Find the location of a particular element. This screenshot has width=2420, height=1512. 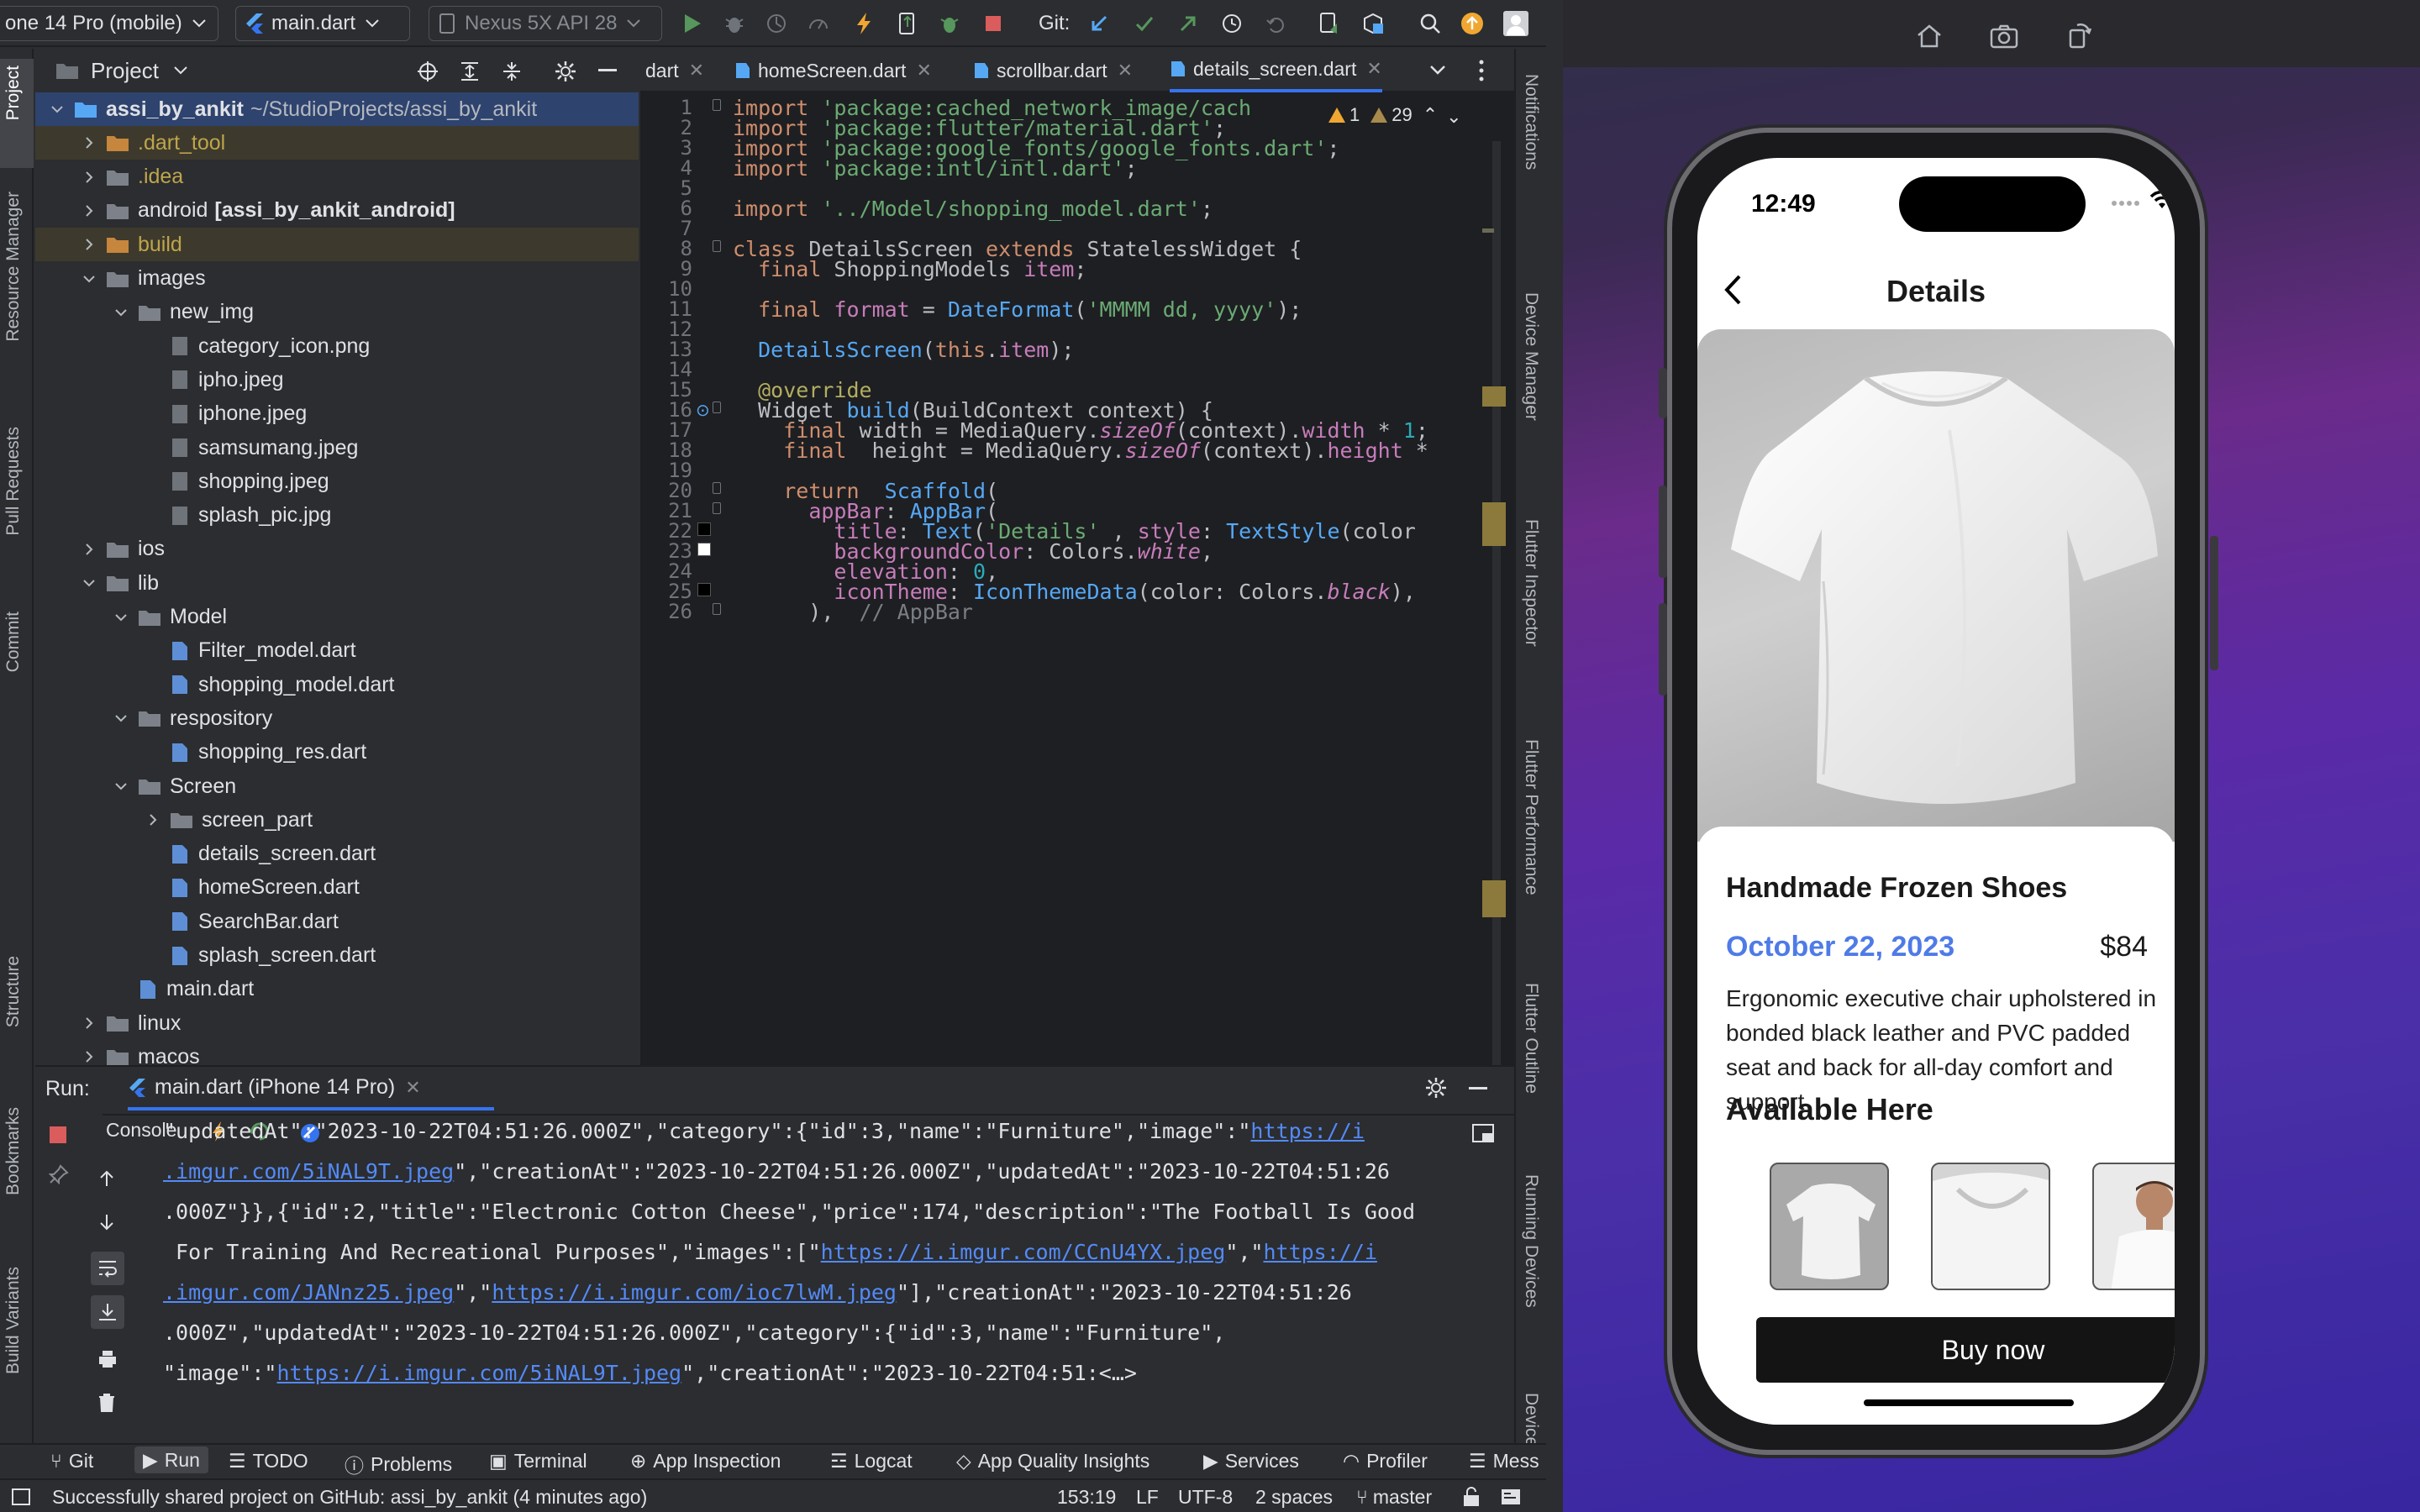

toggle-panels-icon is located at coordinates (21, 1496).